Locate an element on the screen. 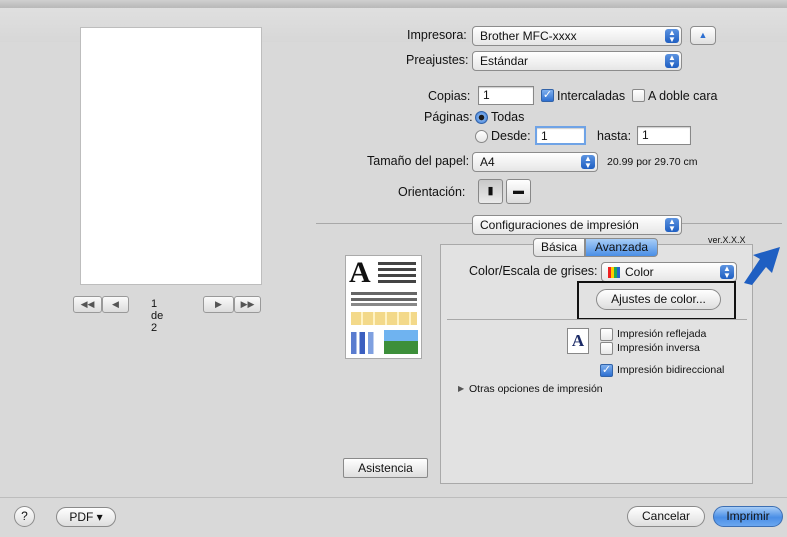 This screenshot has height=537, width=787. color-mode-value: Color is located at coordinates (639, 272).